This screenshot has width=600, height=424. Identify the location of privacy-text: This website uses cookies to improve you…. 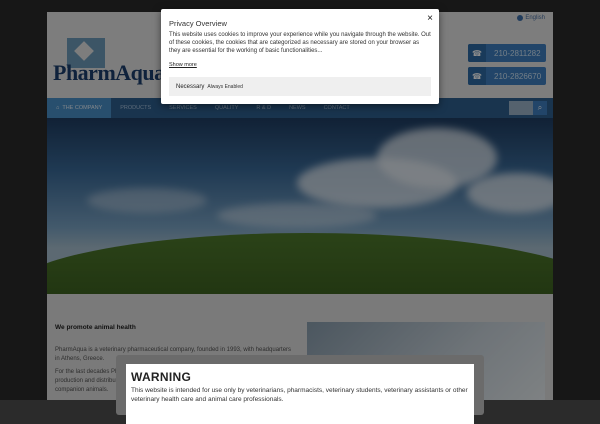
(300, 43).